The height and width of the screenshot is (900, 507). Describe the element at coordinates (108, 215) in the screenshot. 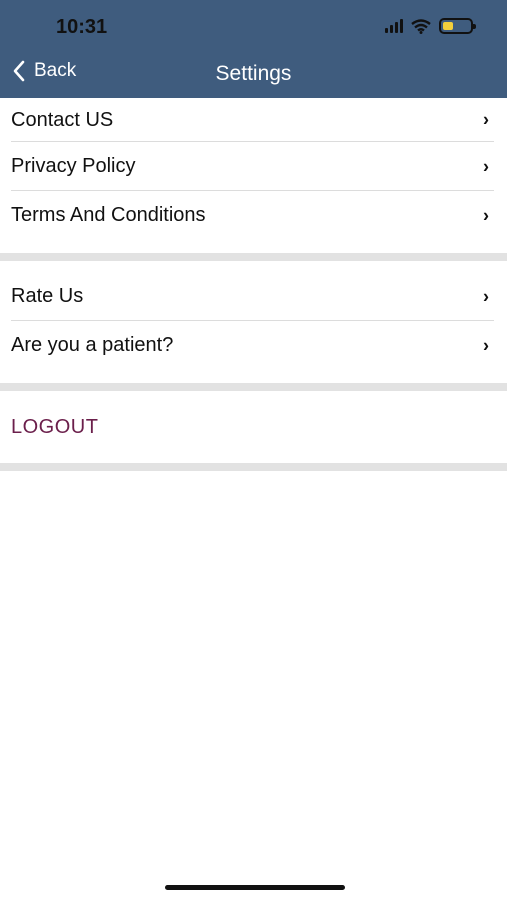

I see `settings-item-label: Terms And Conditions` at that location.